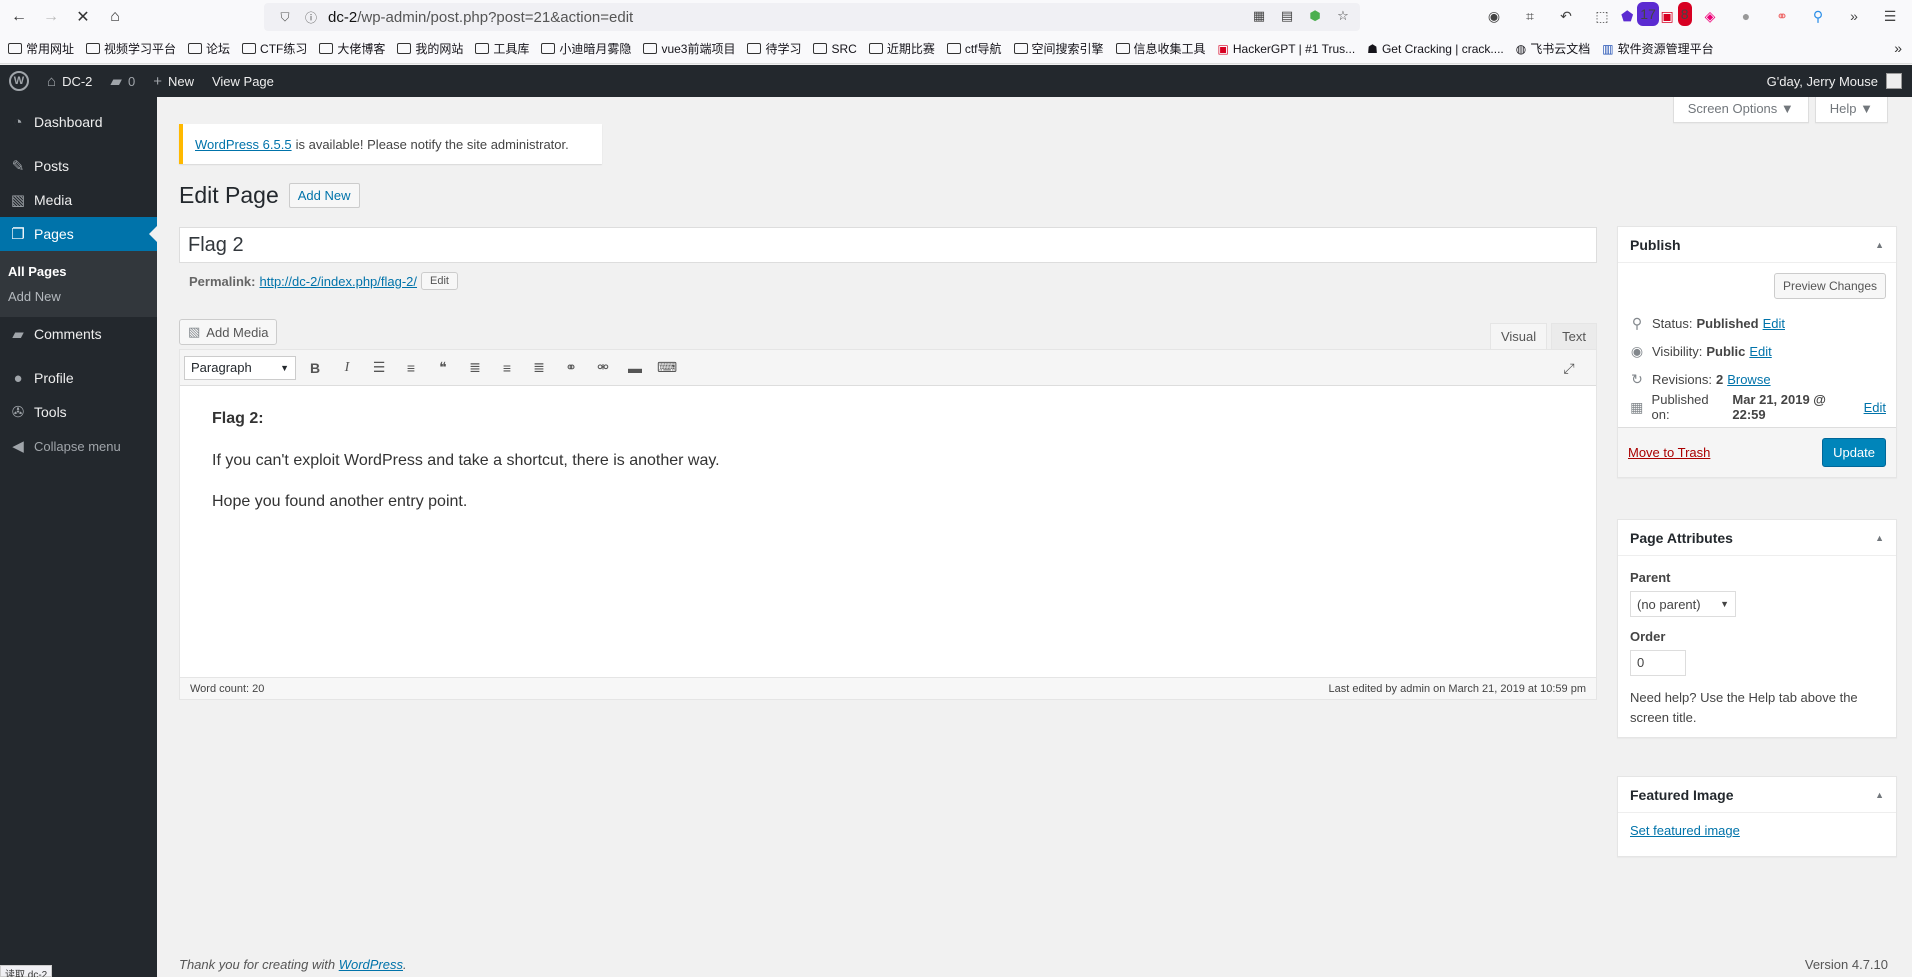  What do you see at coordinates (1854, 16) in the screenshot?
I see `overflow-icon: »` at bounding box center [1854, 16].